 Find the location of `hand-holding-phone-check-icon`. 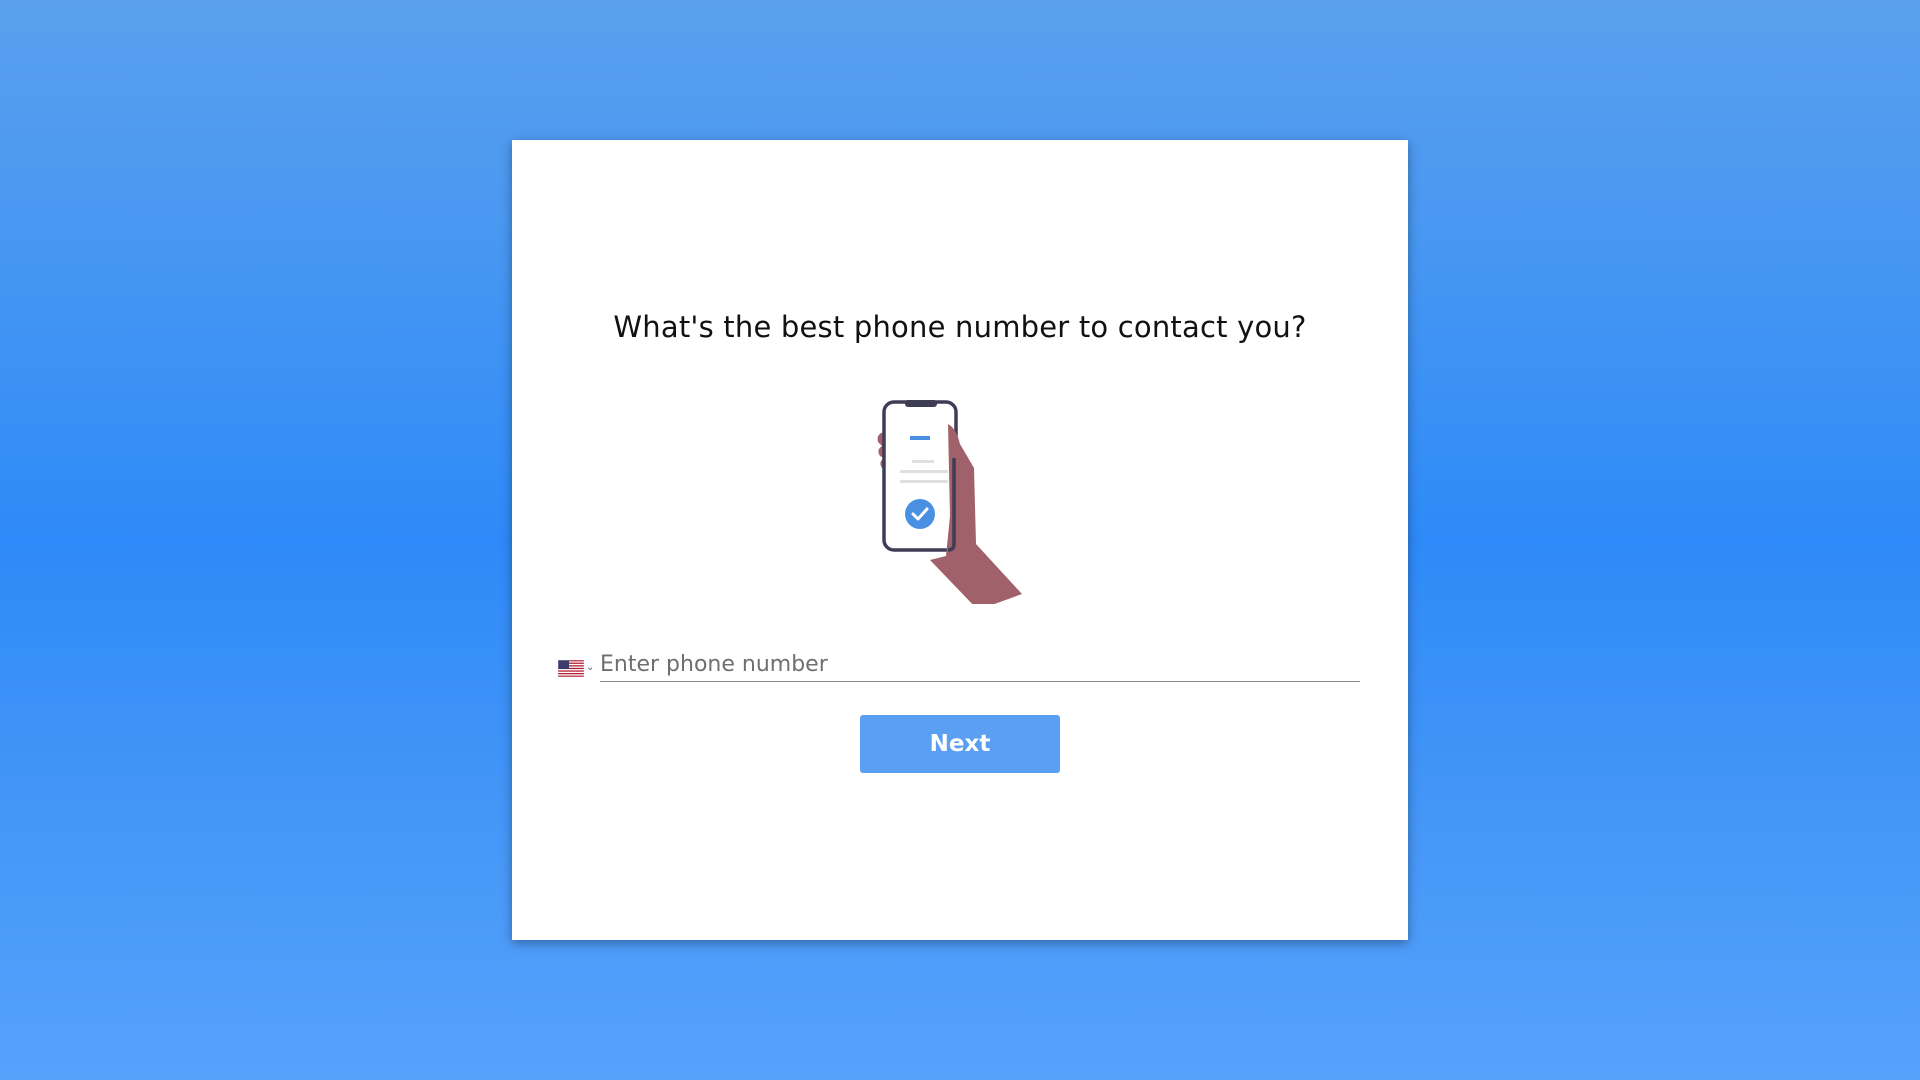

hand-holding-phone-check-icon is located at coordinates (960, 504).